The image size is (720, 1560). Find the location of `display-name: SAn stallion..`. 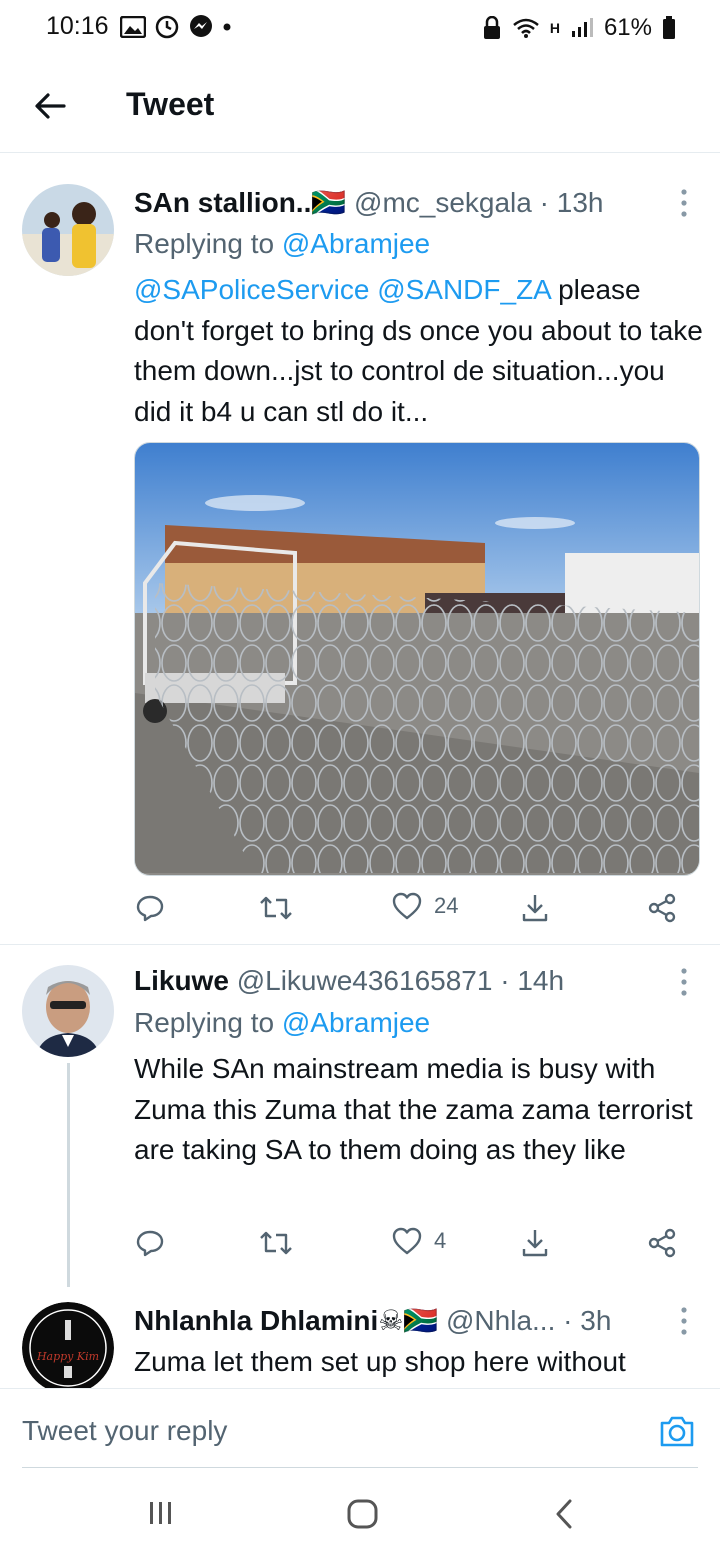

display-name: SAn stallion.. is located at coordinates (222, 202).